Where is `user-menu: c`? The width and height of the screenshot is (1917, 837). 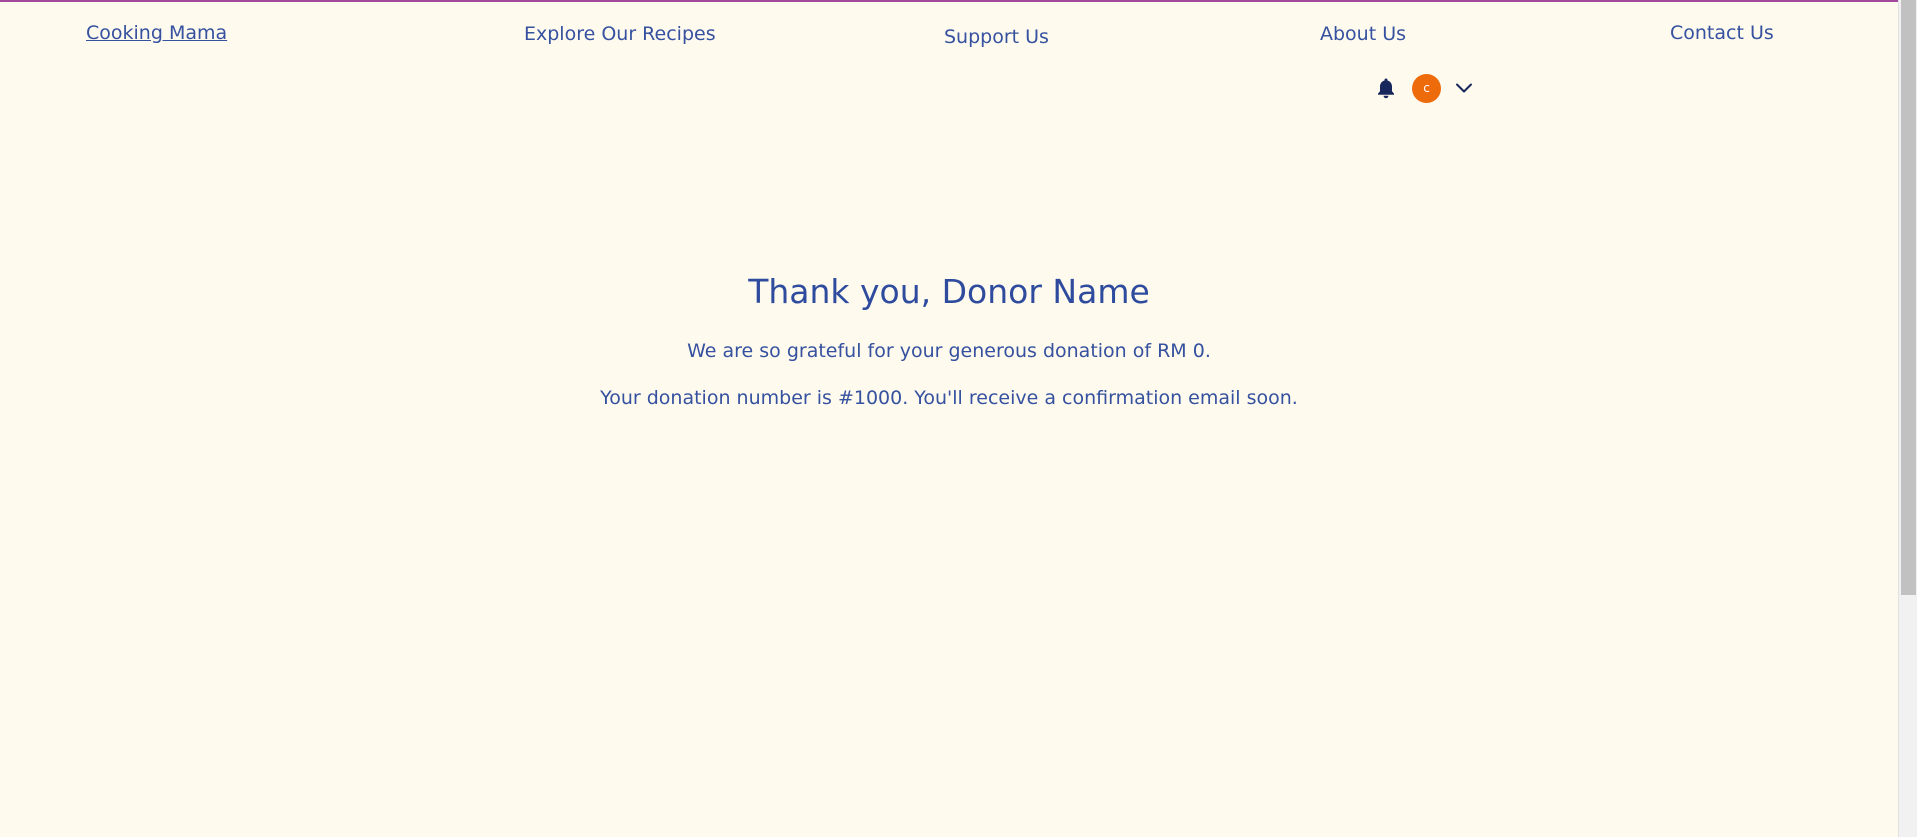
user-menu: c is located at coordinates (1424, 88).